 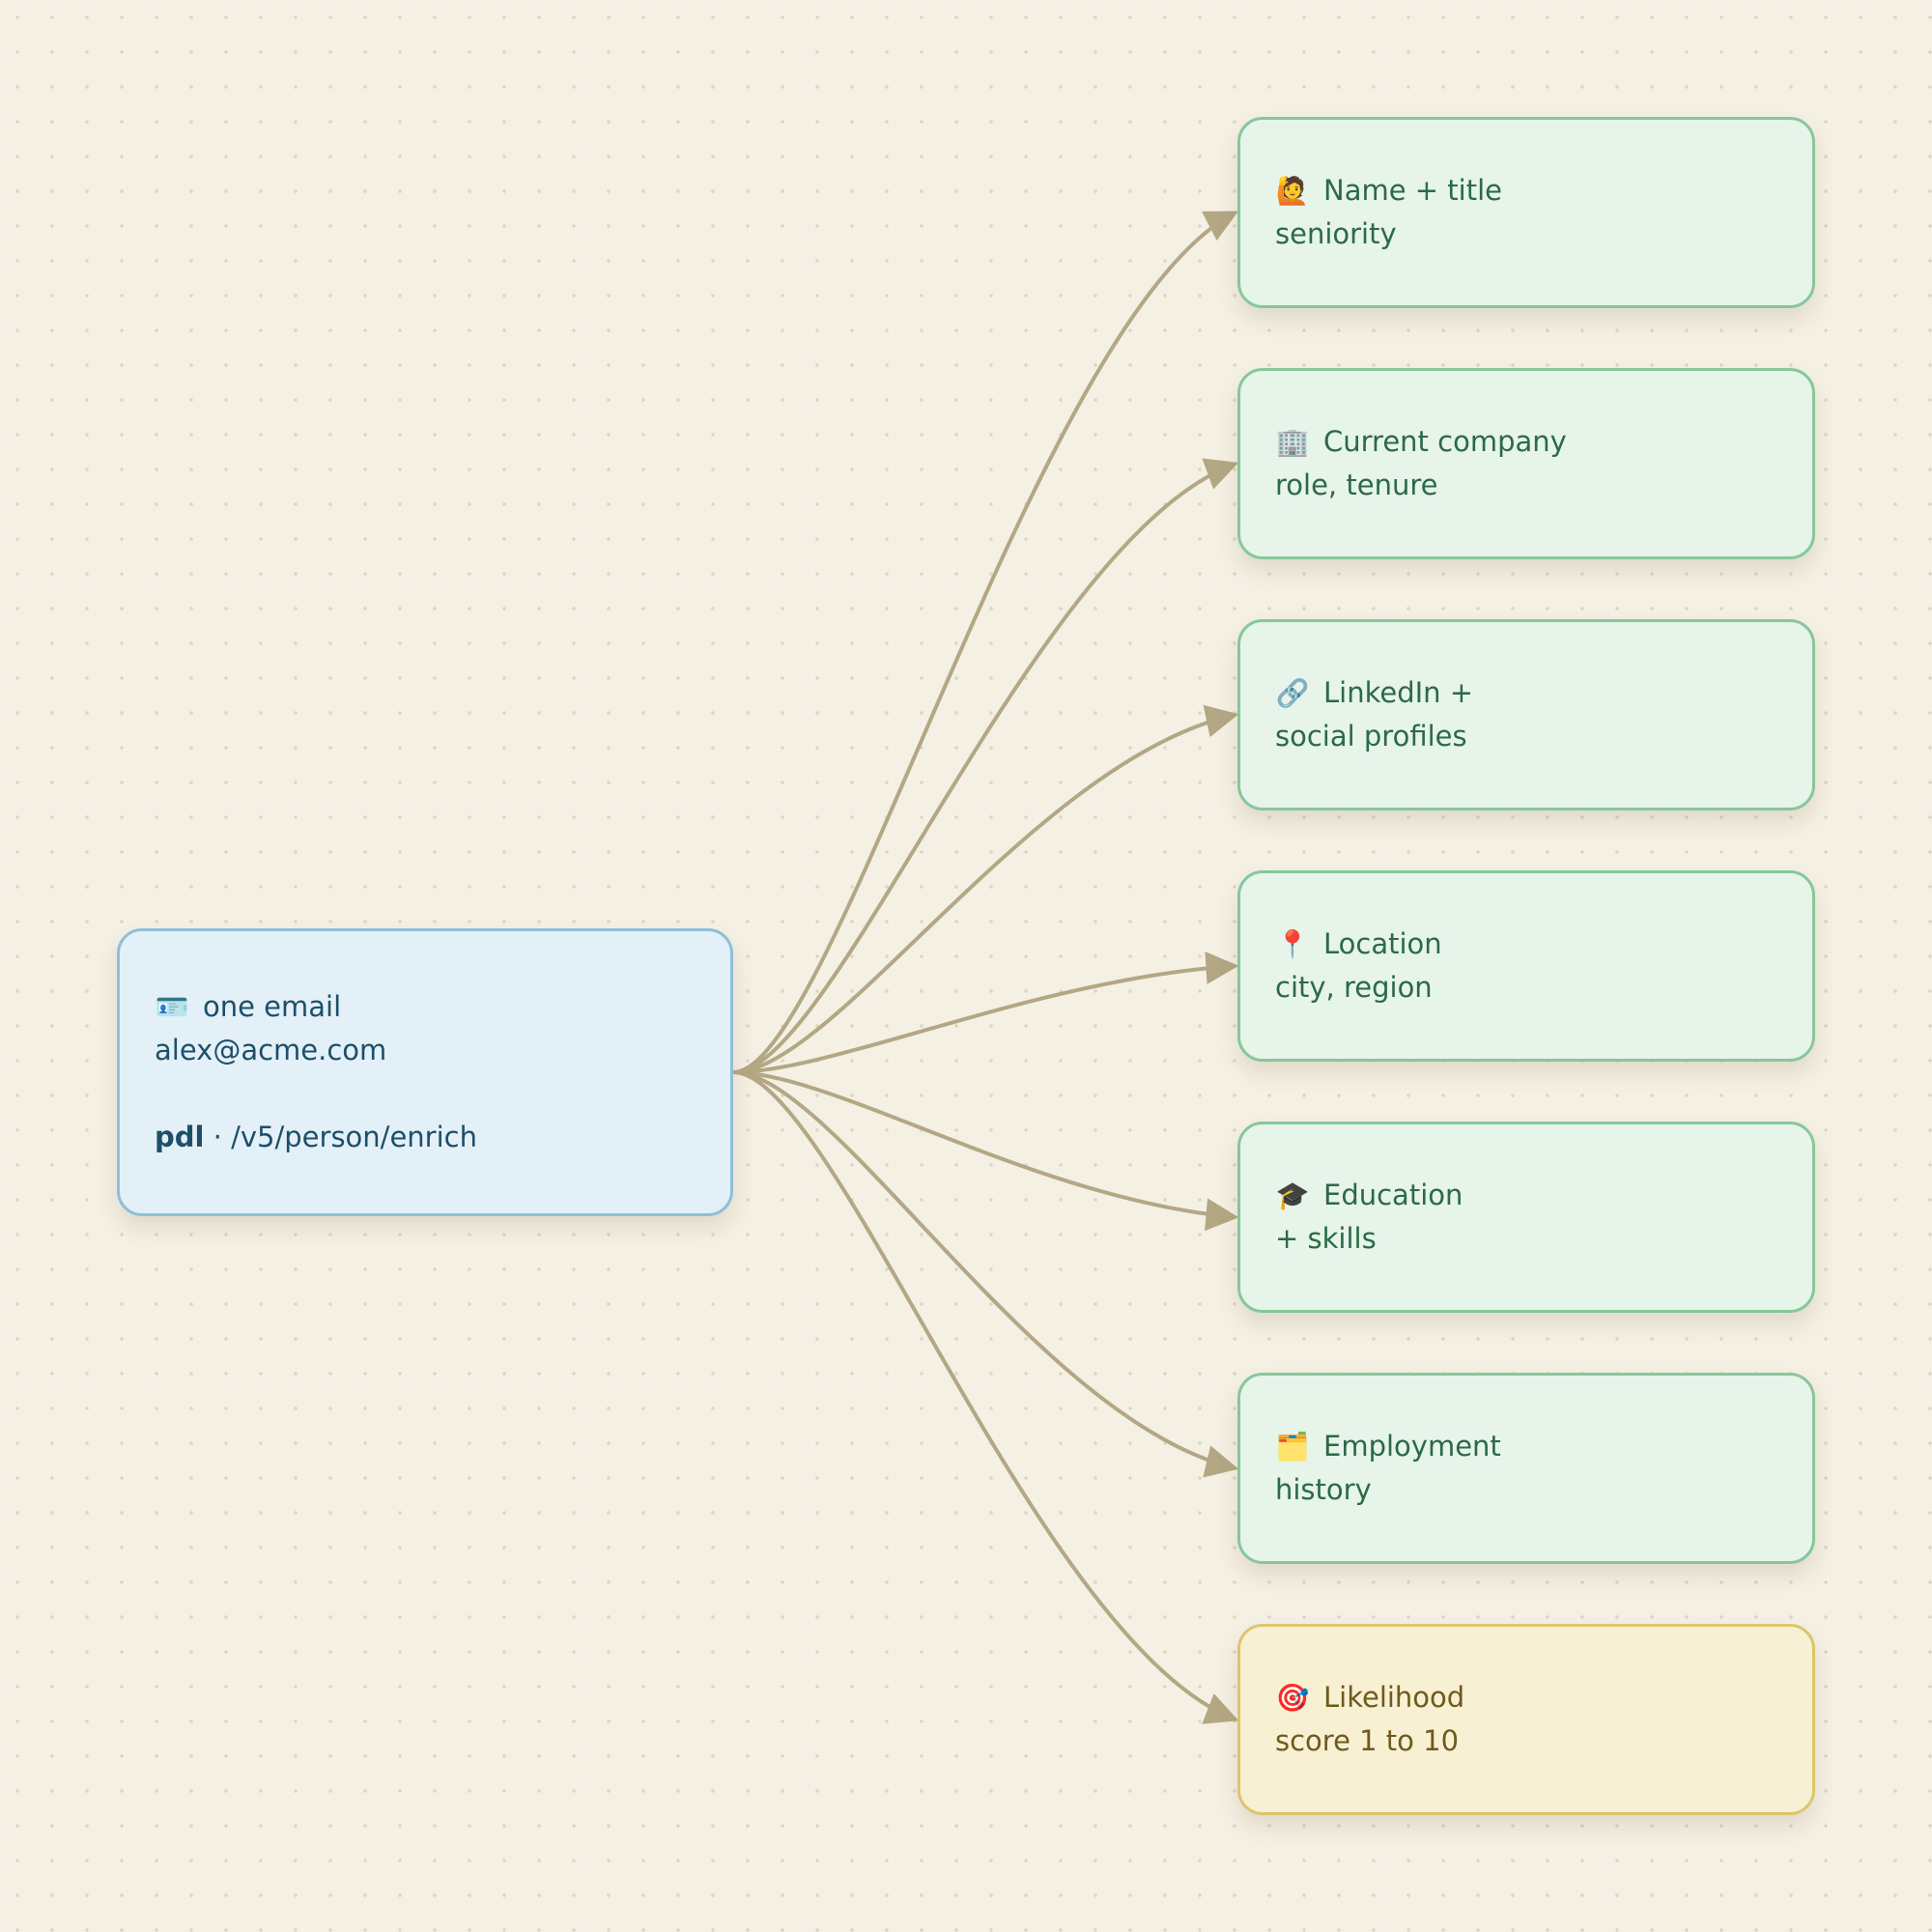 I want to click on target-title-line: 📍 Location, so click(x=1526, y=944).